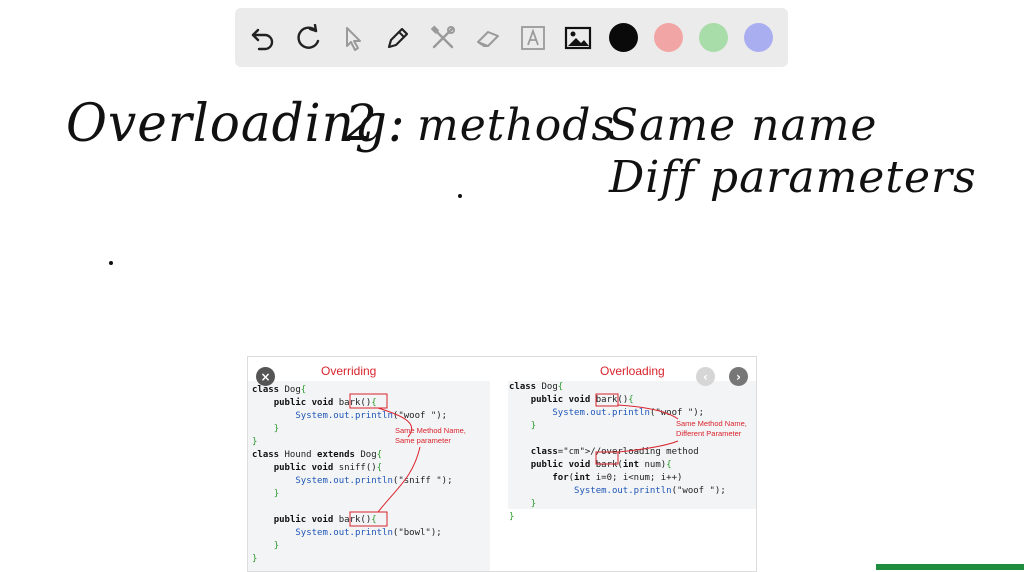 The image size is (1024, 572). I want to click on eraser-icon, so click(488, 38).